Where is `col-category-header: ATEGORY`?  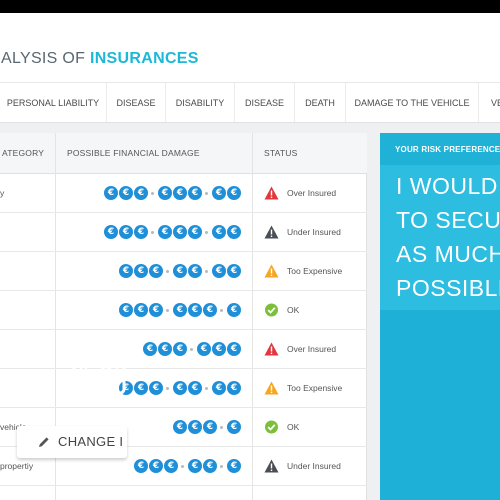
col-category-header: ATEGORY is located at coordinates (23, 153).